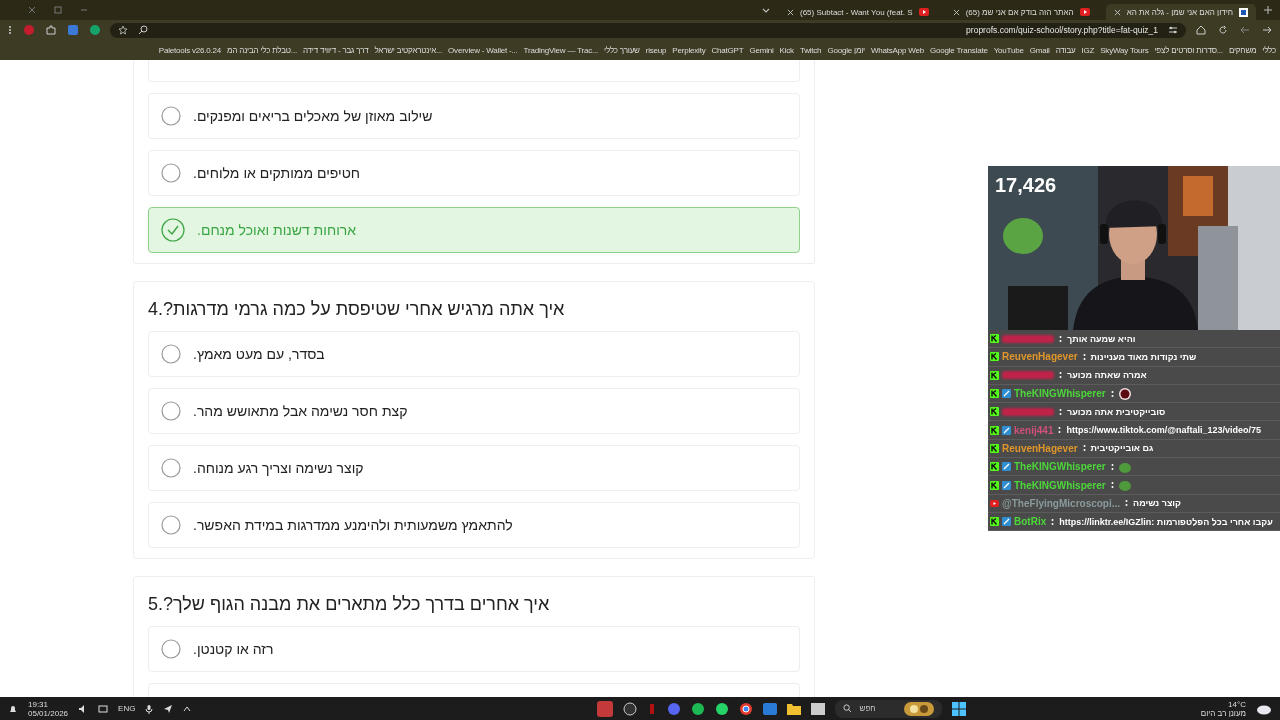  Describe the element at coordinates (1245, 30) in the screenshot. I see `back-icon` at that location.